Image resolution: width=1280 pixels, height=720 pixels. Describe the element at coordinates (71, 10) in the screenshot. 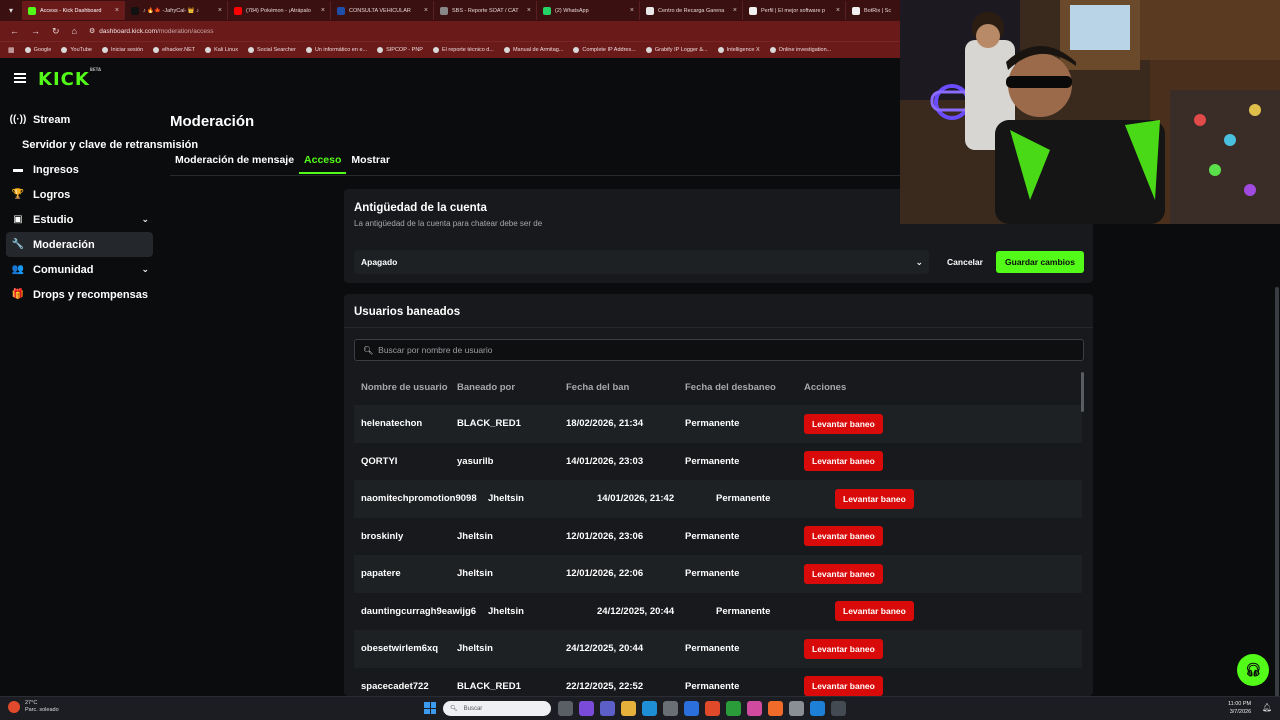

I see `tab-label: Access - Kick Dashboard` at that location.